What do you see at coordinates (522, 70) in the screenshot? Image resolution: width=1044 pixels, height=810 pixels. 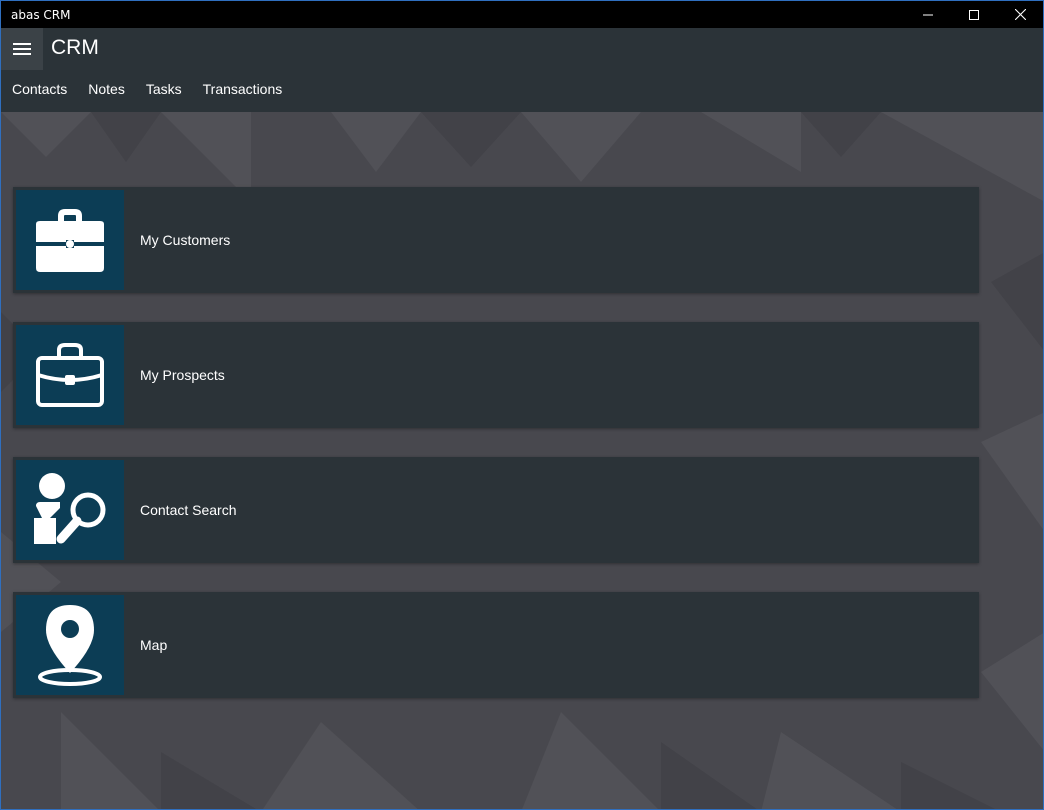 I see `app-header: CRM Contacts Notes Tasks Transactions` at bounding box center [522, 70].